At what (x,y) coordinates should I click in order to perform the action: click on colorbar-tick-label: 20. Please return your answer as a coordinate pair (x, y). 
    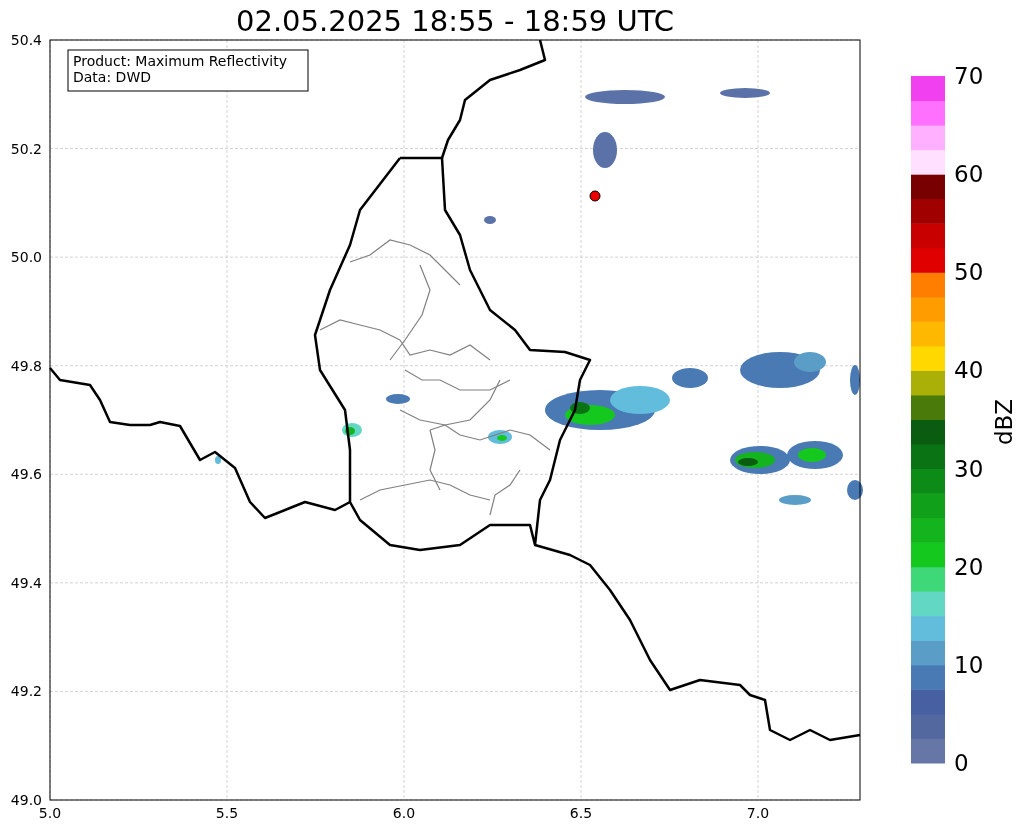
    Looking at the image, I should click on (969, 566).